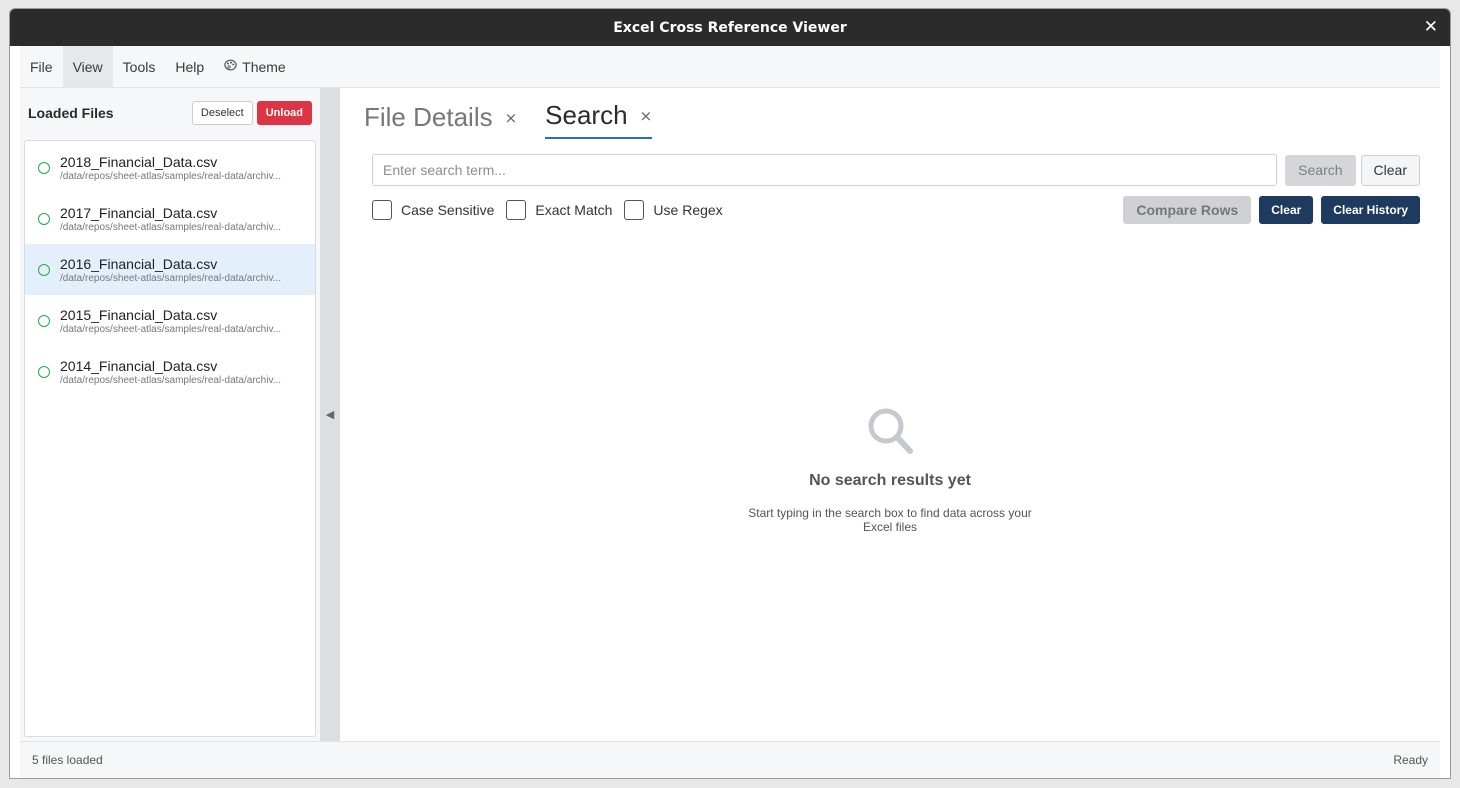 This screenshot has height=788, width=1460. I want to click on status-bar: 5 files loaded Ready, so click(730, 759).